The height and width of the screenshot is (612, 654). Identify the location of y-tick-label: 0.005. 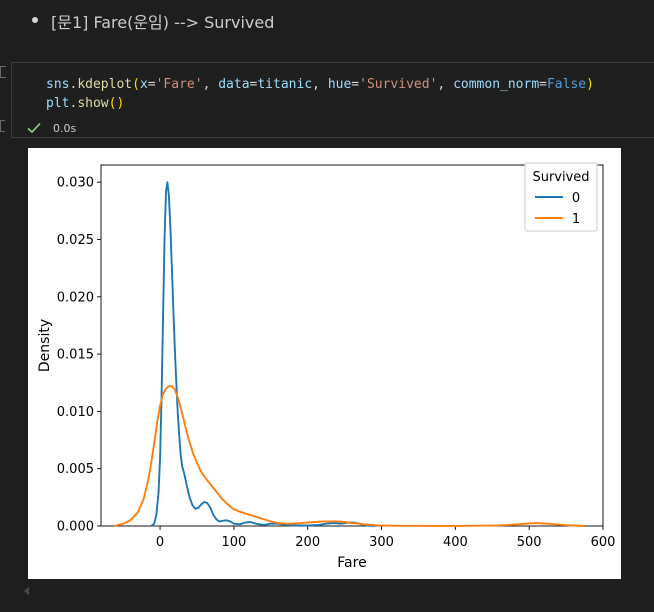
(75, 469).